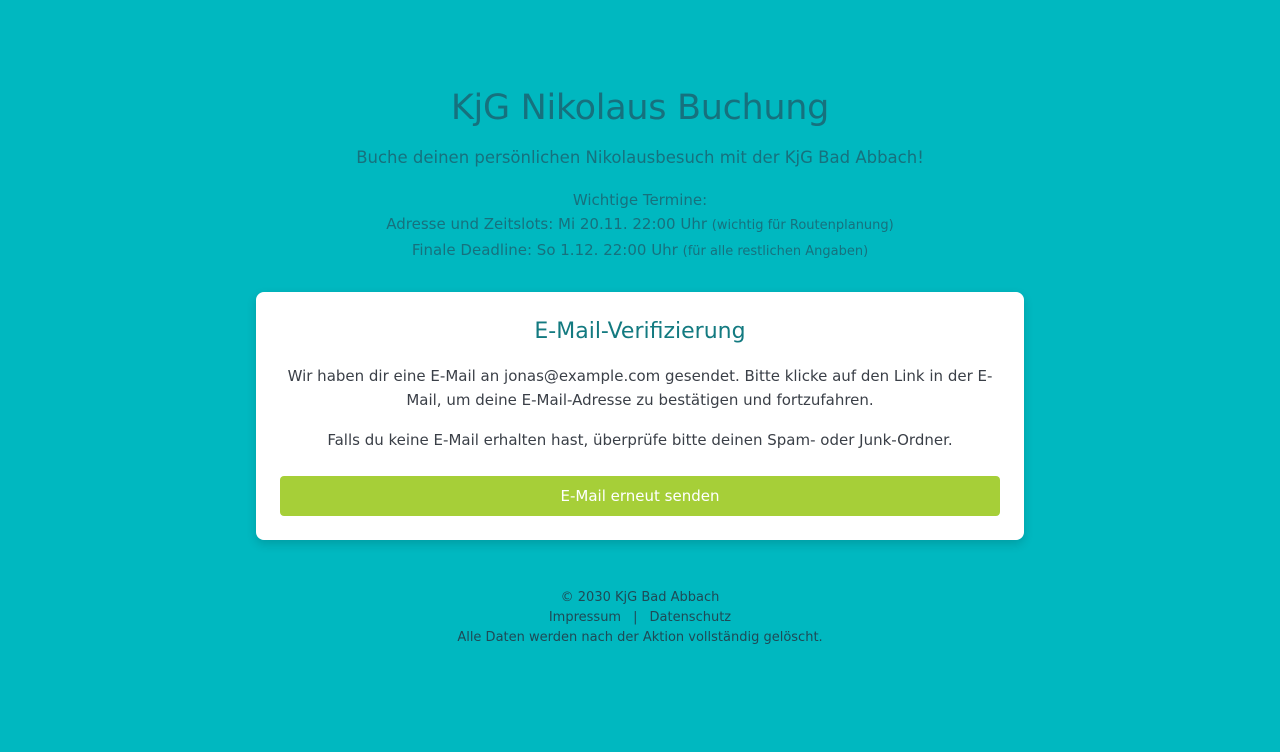 This screenshot has width=1280, height=752. Describe the element at coordinates (640, 200) in the screenshot. I see `dates-heading: Wichtige Termine:` at that location.